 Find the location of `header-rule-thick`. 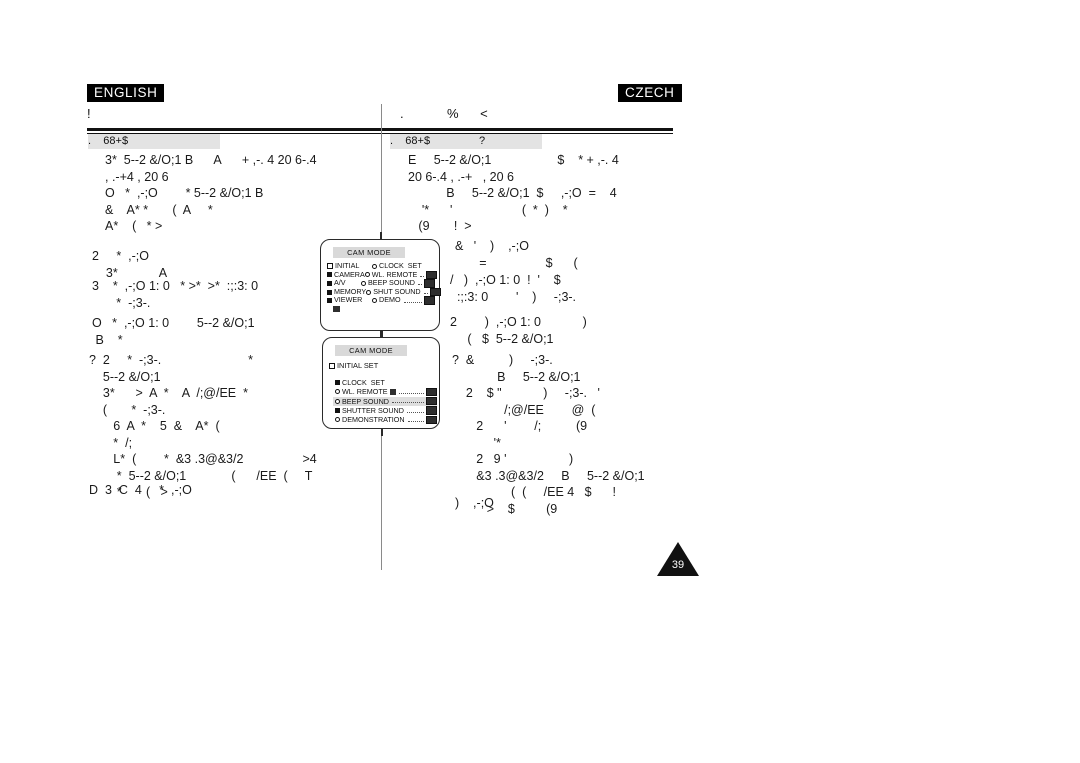

header-rule-thick is located at coordinates (380, 129).